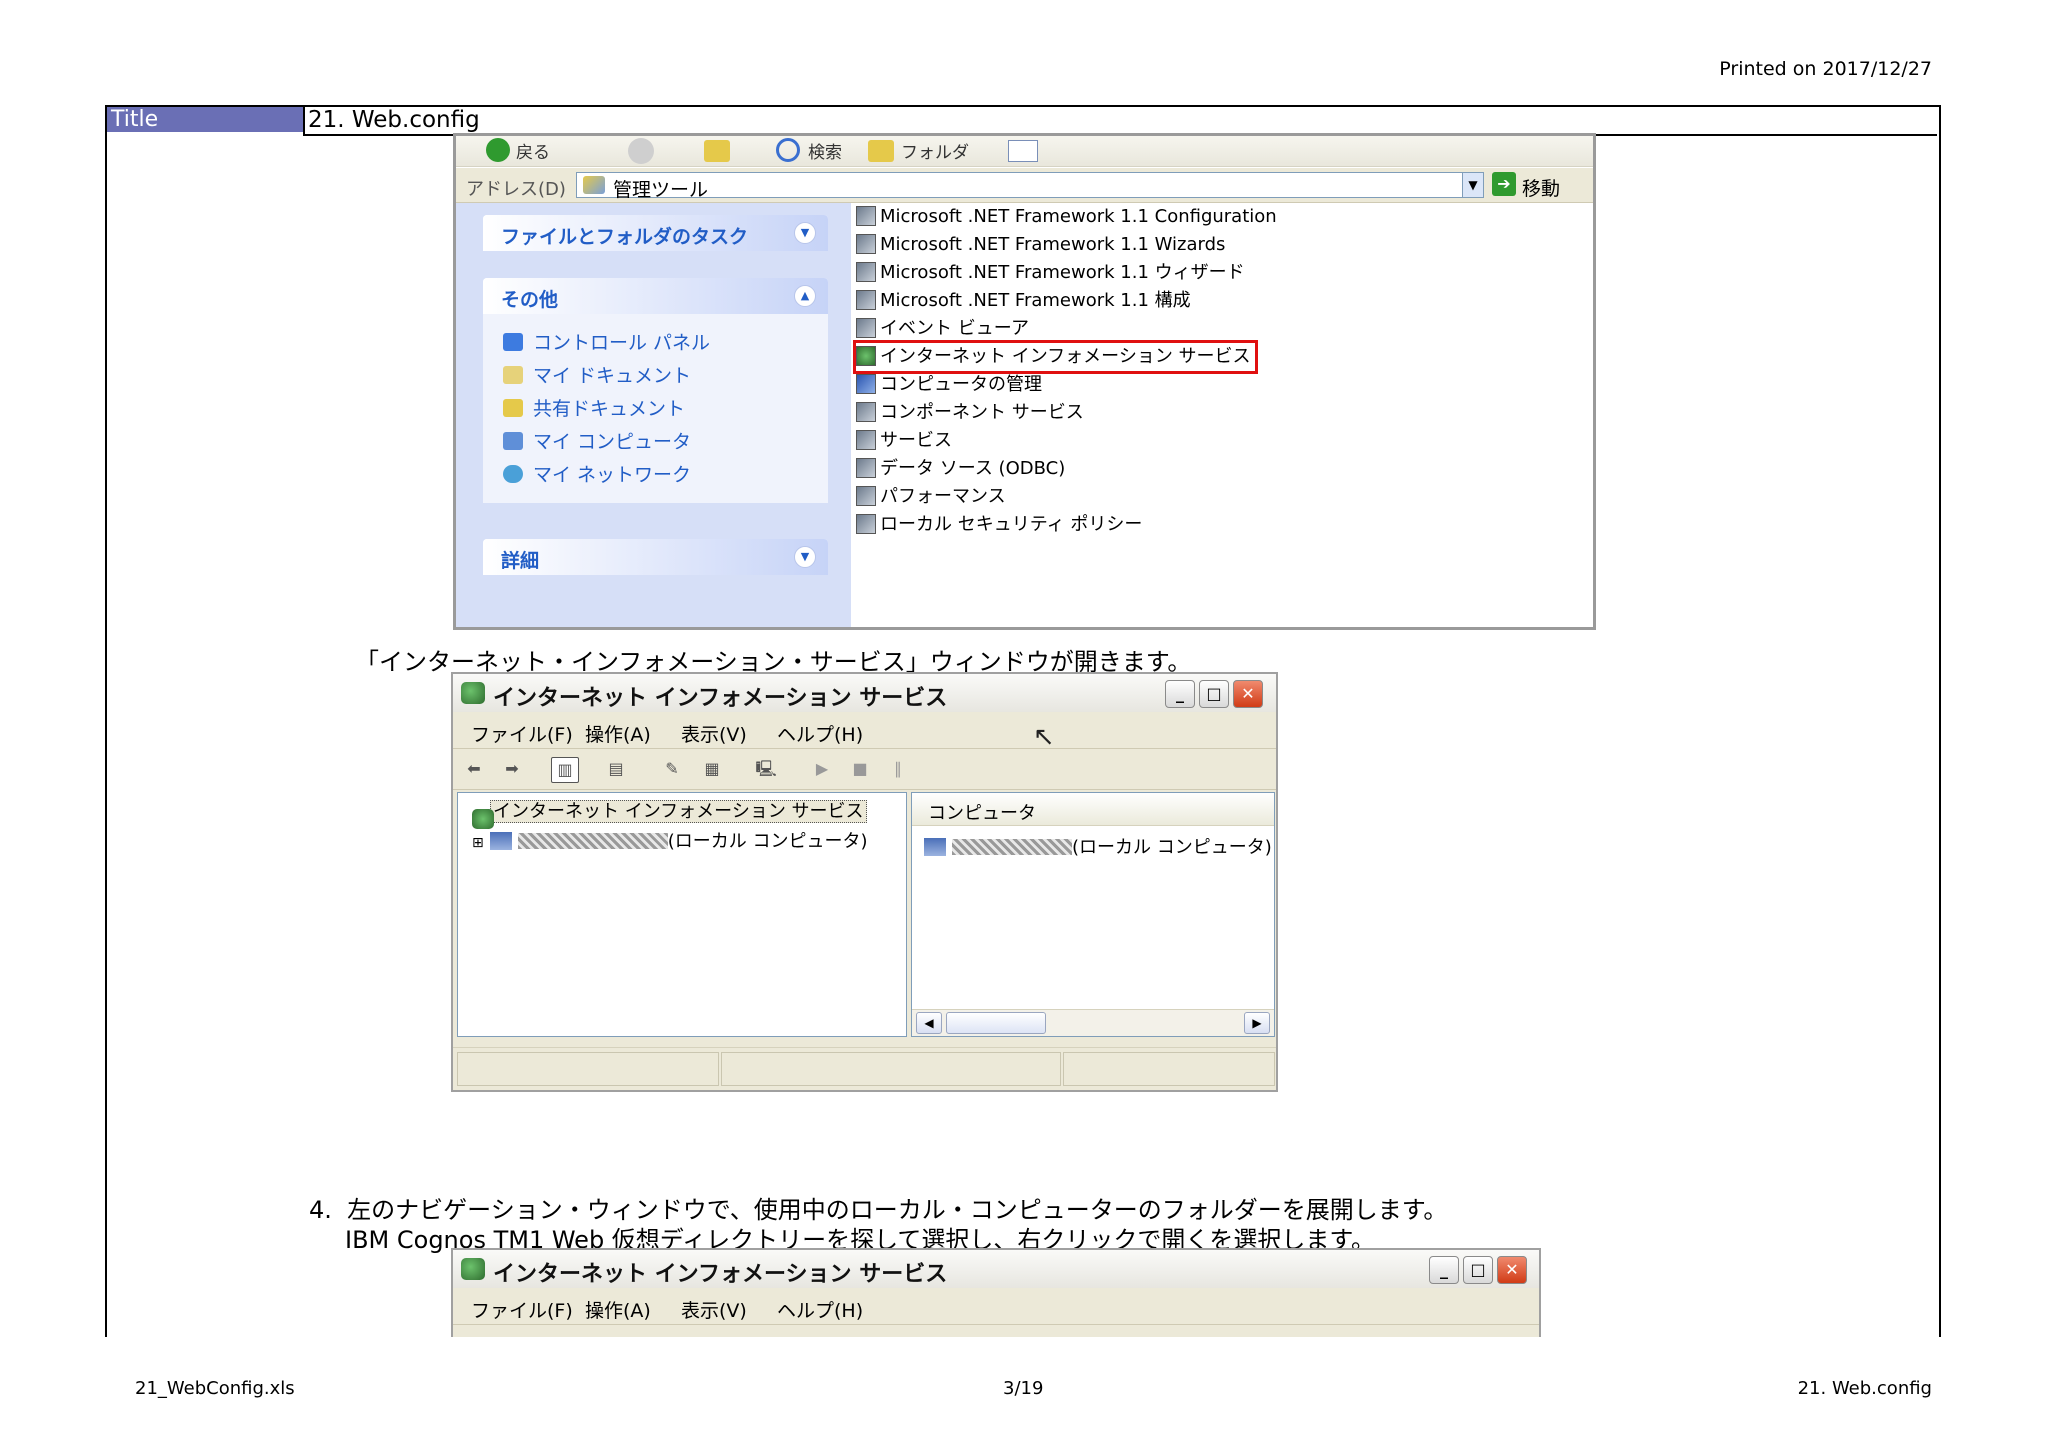  I want to click on footer-sheet-name: 21. Web.config, so click(1864, 1388).